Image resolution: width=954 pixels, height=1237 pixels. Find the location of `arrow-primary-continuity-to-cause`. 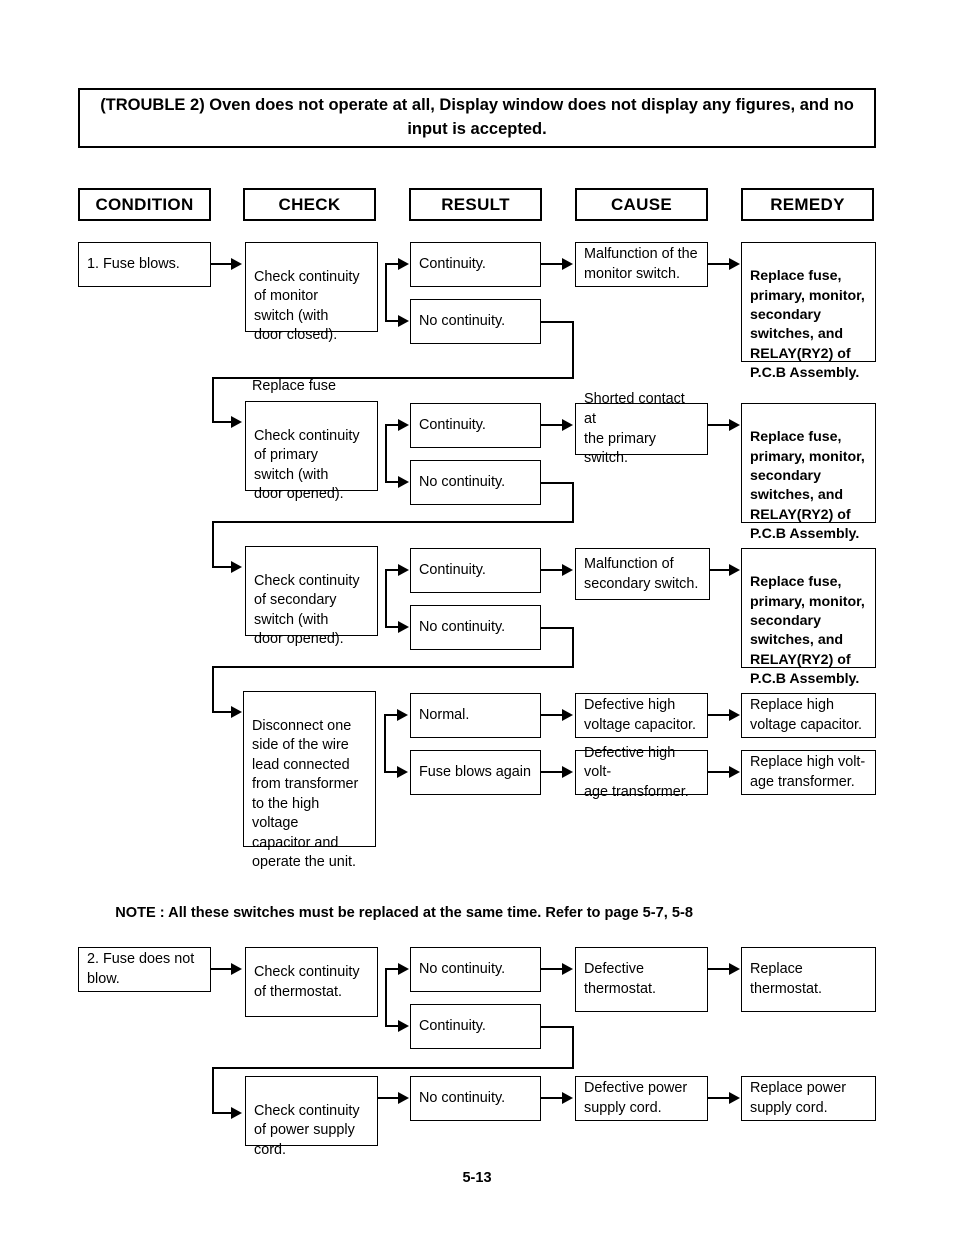

arrow-primary-continuity-to-cause is located at coordinates (567, 425).